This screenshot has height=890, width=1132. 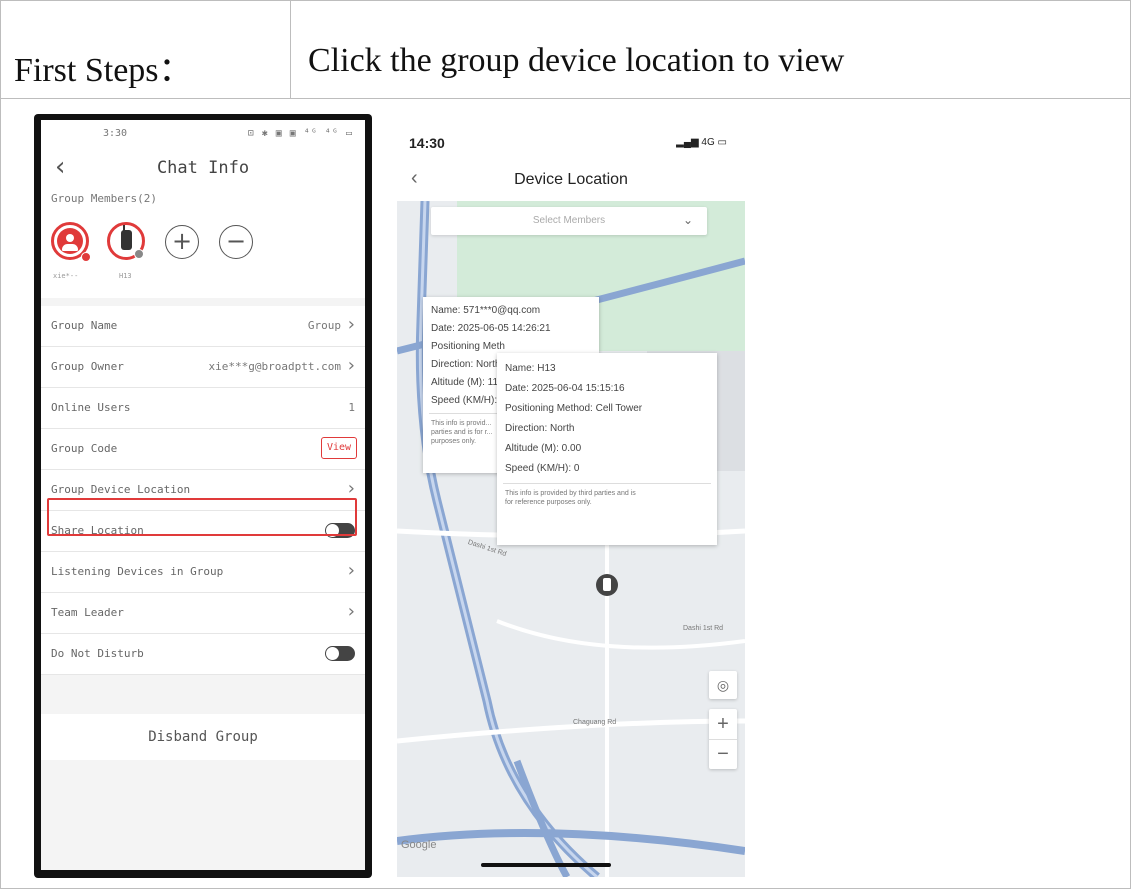 I want to click on user-torso-shape, so click(x=70, y=247).